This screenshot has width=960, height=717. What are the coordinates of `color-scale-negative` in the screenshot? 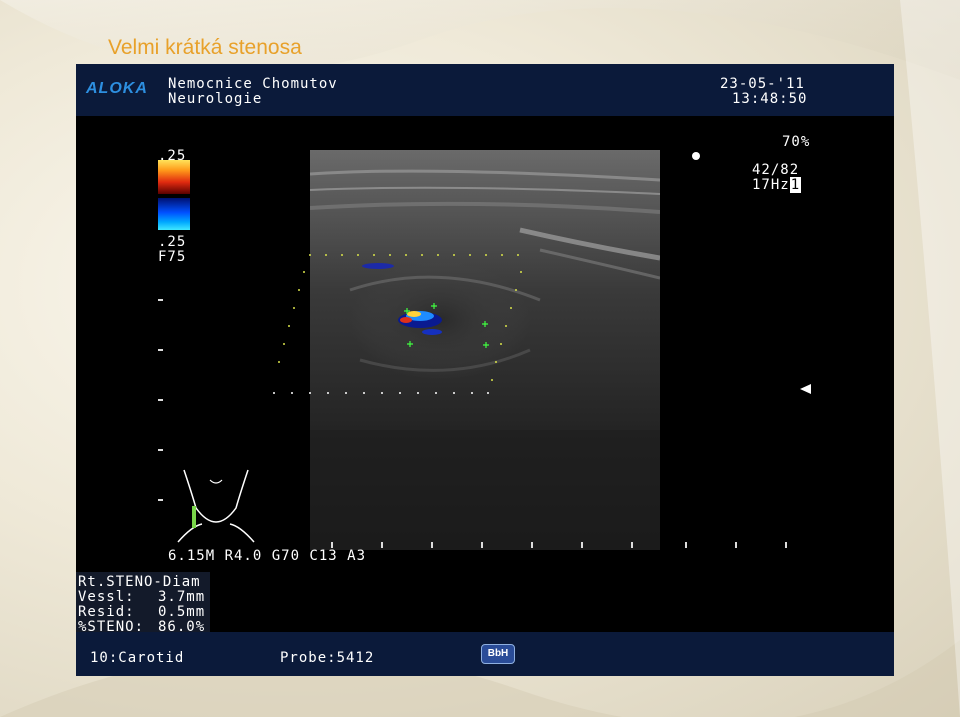 It's located at (174, 214).